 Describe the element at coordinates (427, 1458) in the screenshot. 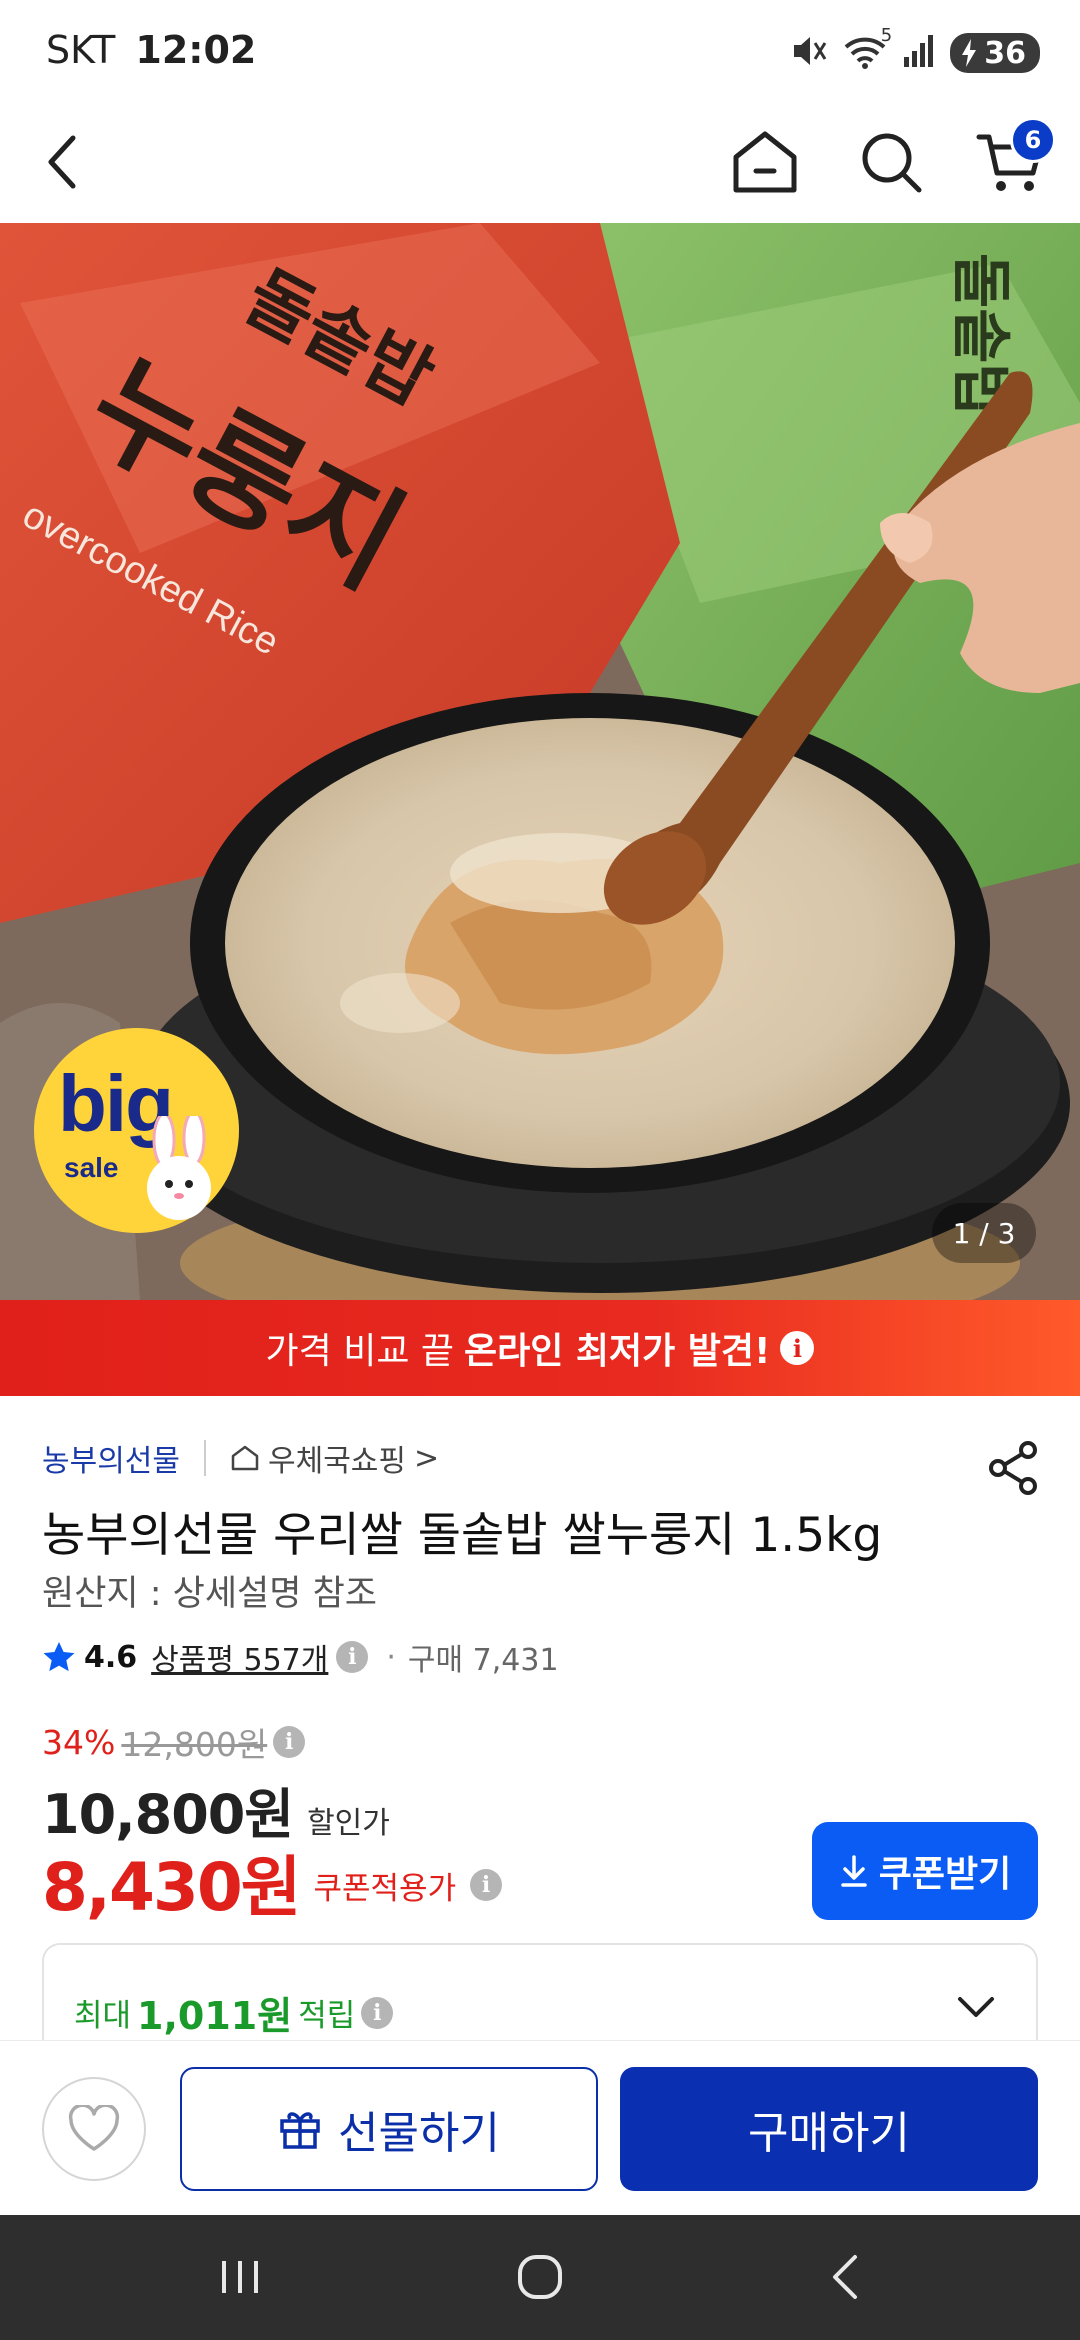

I see `chevron-right-icon: >` at that location.